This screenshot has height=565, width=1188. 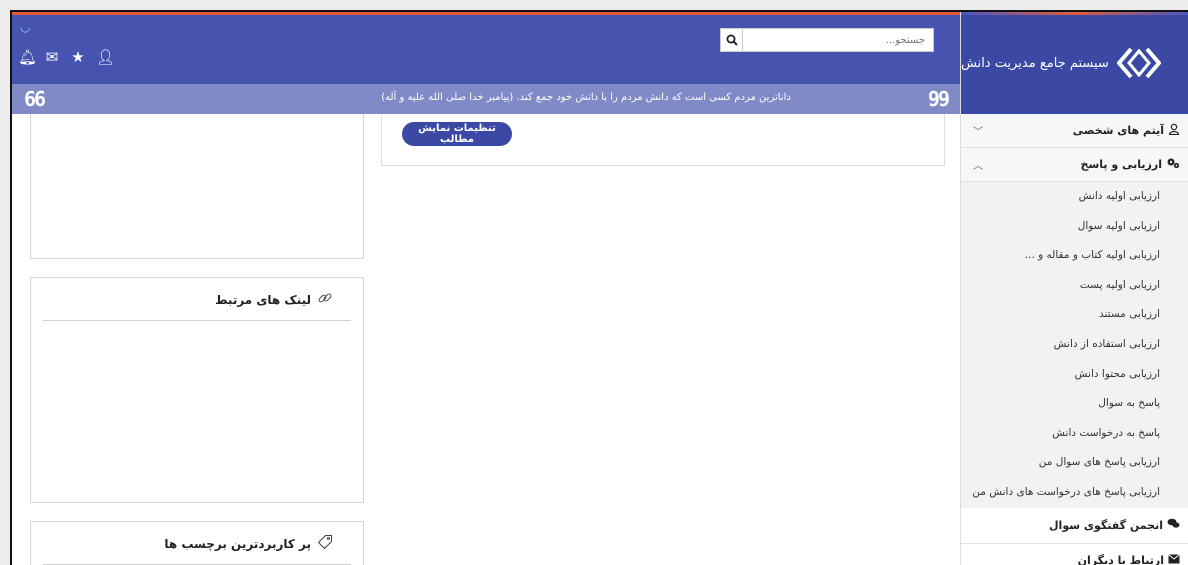 I want to click on top-bar: ◡ 🔔︎ ✉ ★ 👤︎, so click(x=486, y=48).